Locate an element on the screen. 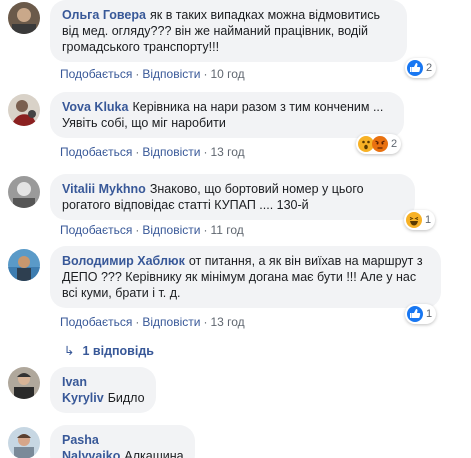  comment-actions: Подобається · Відповісти · 10 год is located at coordinates (152, 74).